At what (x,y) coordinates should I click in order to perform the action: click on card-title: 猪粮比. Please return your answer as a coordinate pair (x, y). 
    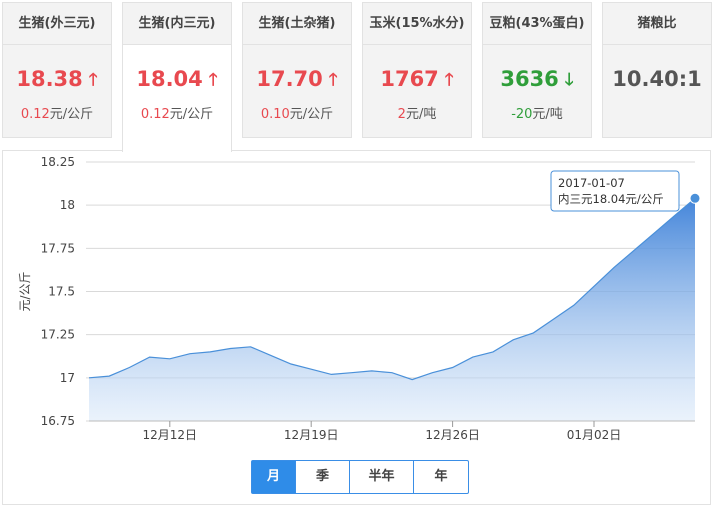
    Looking at the image, I should click on (657, 24).